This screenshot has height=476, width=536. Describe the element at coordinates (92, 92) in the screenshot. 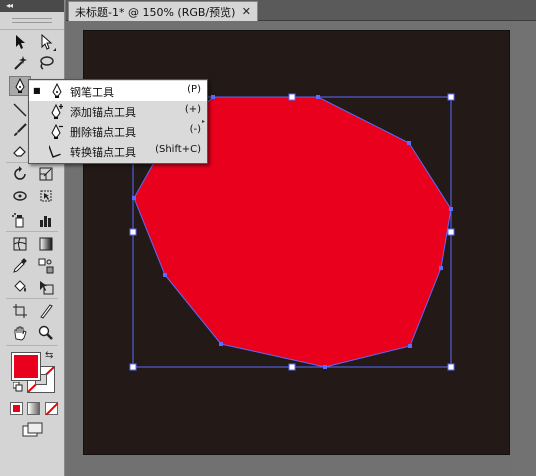

I see `flyout-item-label: 钢笔工具` at that location.